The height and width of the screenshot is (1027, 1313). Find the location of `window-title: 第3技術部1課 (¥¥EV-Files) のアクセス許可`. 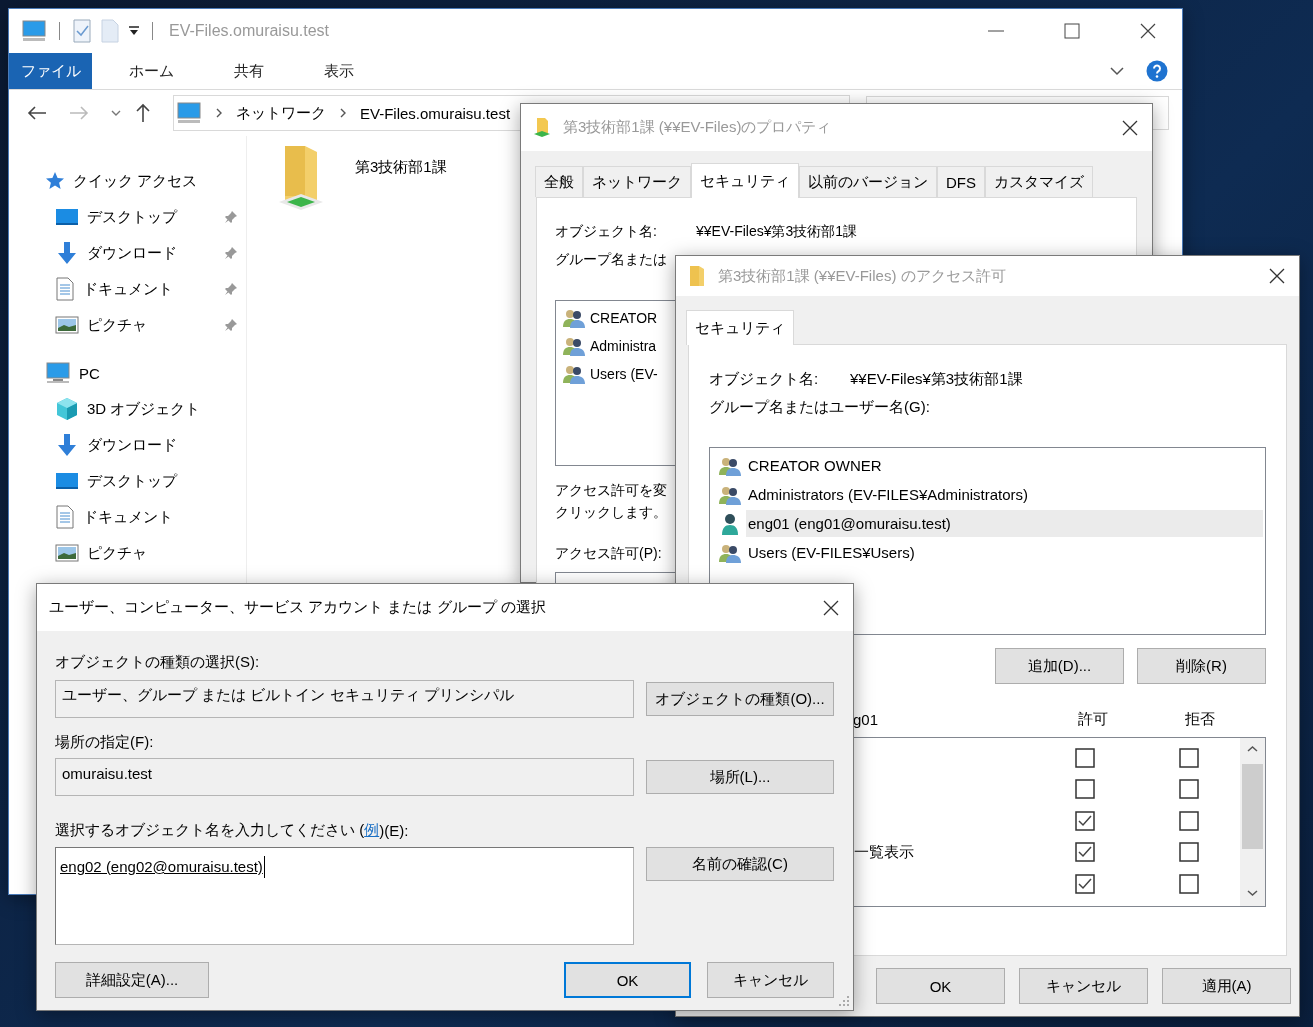

window-title: 第3技術部1課 (¥¥EV-Files) のアクセス許可 is located at coordinates (862, 276).